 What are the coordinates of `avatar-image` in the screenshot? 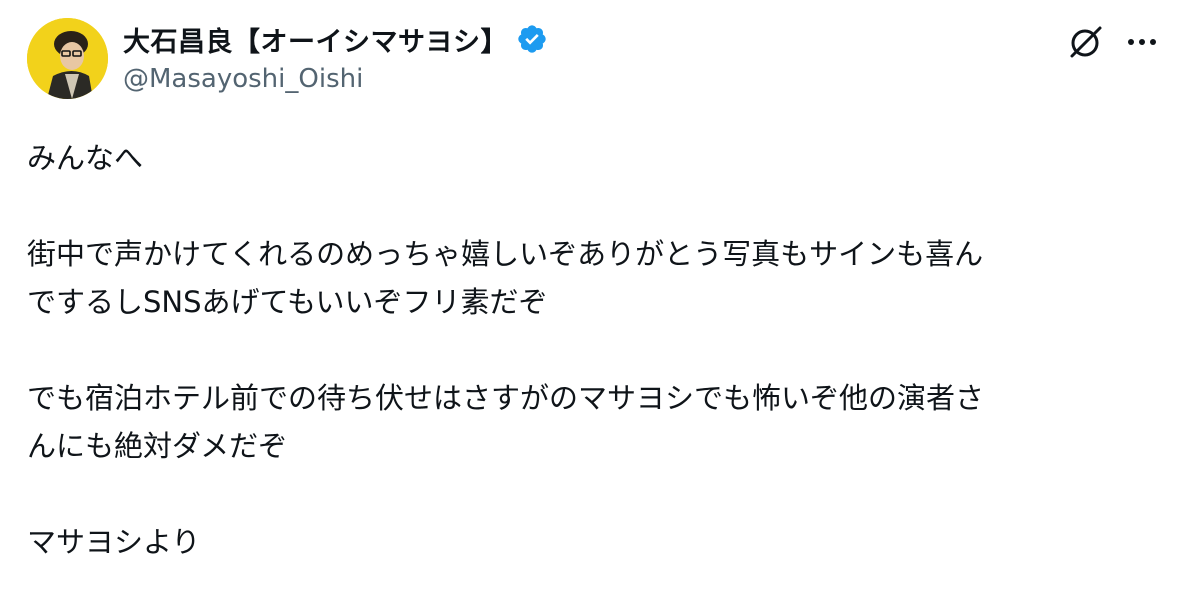 It's located at (67, 58).